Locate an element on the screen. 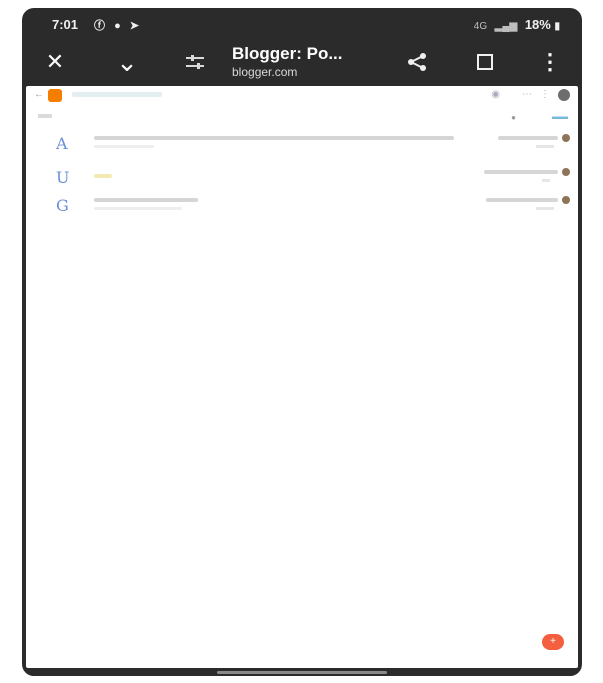 The width and height of the screenshot is (603, 683). tune-icon is located at coordinates (195, 62).